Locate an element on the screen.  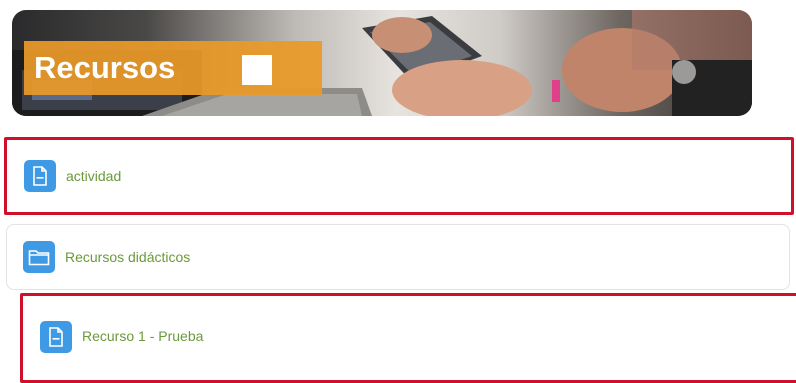
resource-link: Recurso 1 - Prueba is located at coordinates (142, 336).